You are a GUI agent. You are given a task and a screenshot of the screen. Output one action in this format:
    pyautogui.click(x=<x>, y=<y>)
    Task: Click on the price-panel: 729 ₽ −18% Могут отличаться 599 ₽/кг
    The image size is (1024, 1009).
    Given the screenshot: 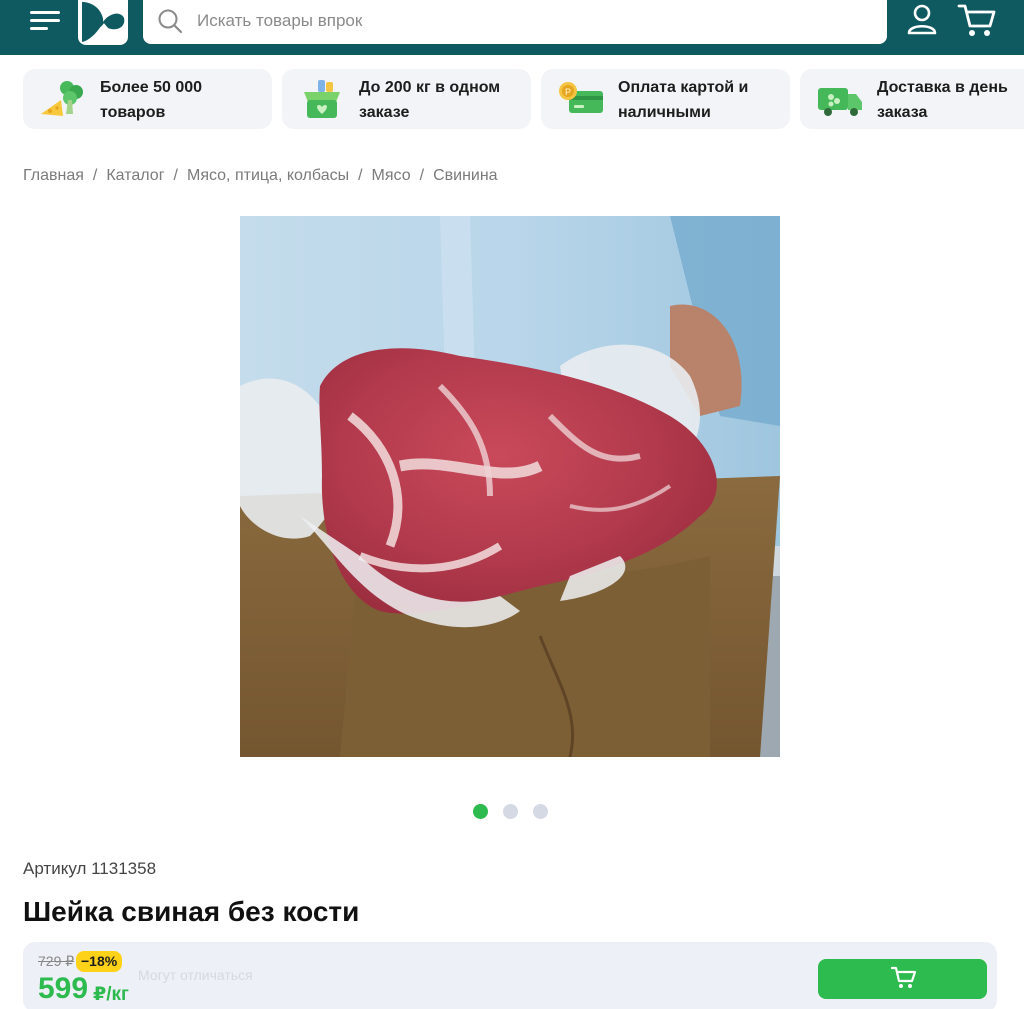 What is the action you would take?
    pyautogui.click(x=510, y=975)
    